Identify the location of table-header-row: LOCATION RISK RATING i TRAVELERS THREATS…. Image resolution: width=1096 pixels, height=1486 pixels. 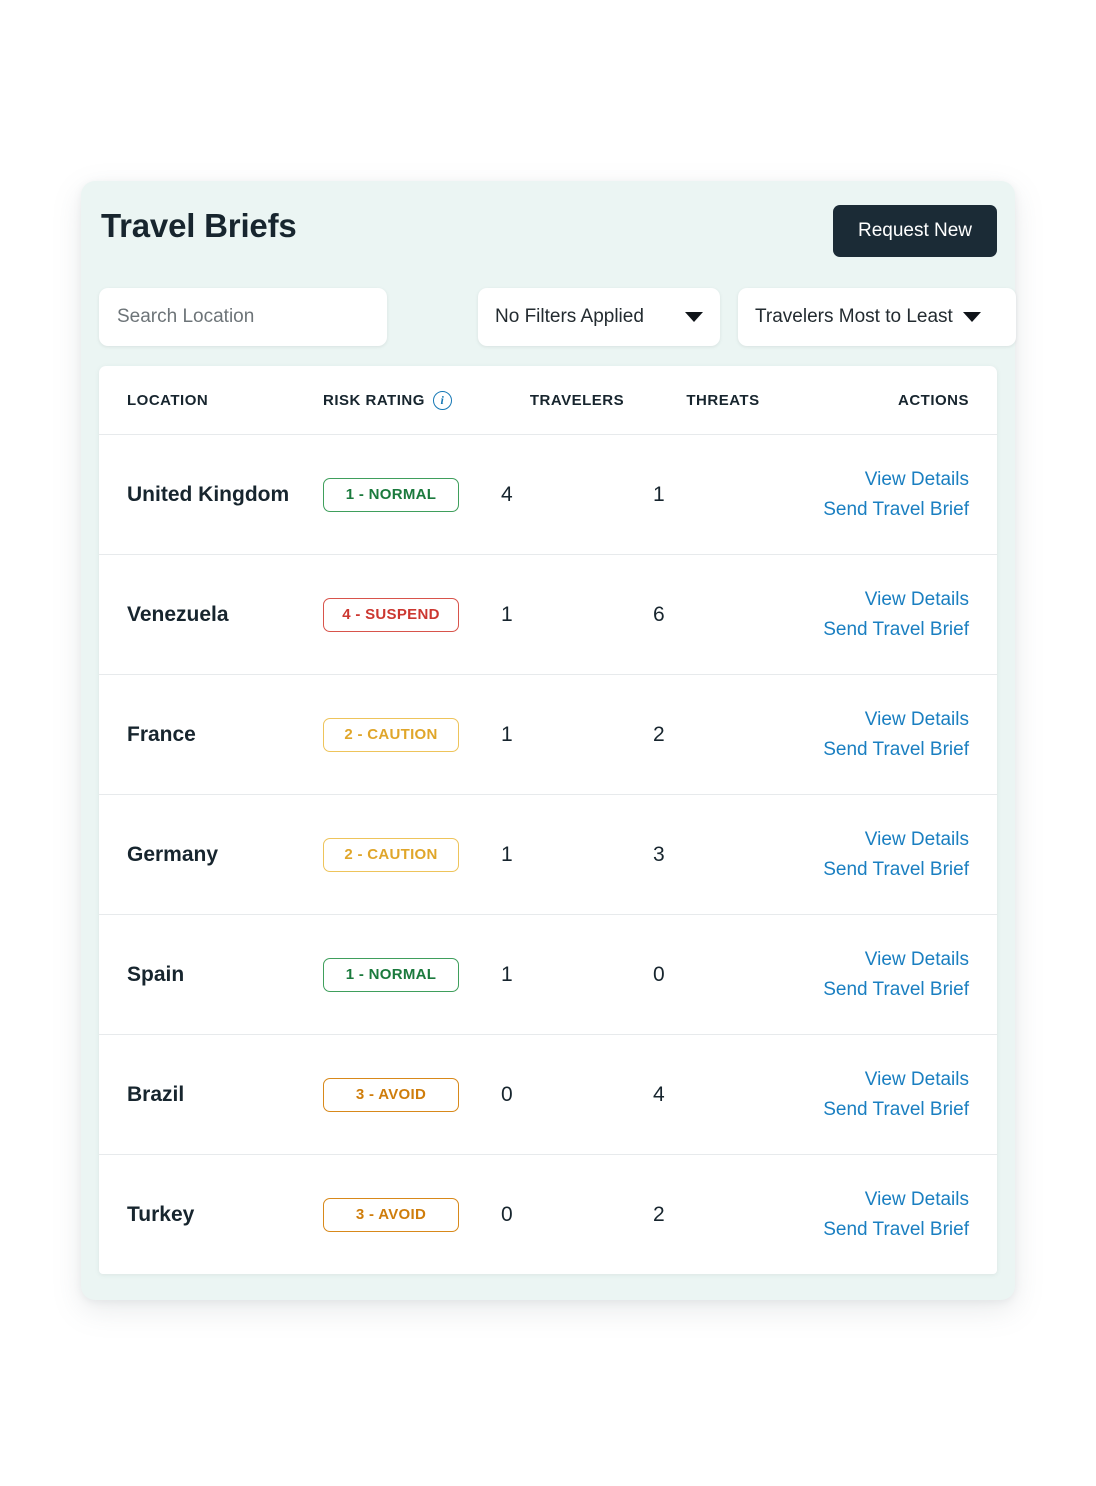
(548, 400).